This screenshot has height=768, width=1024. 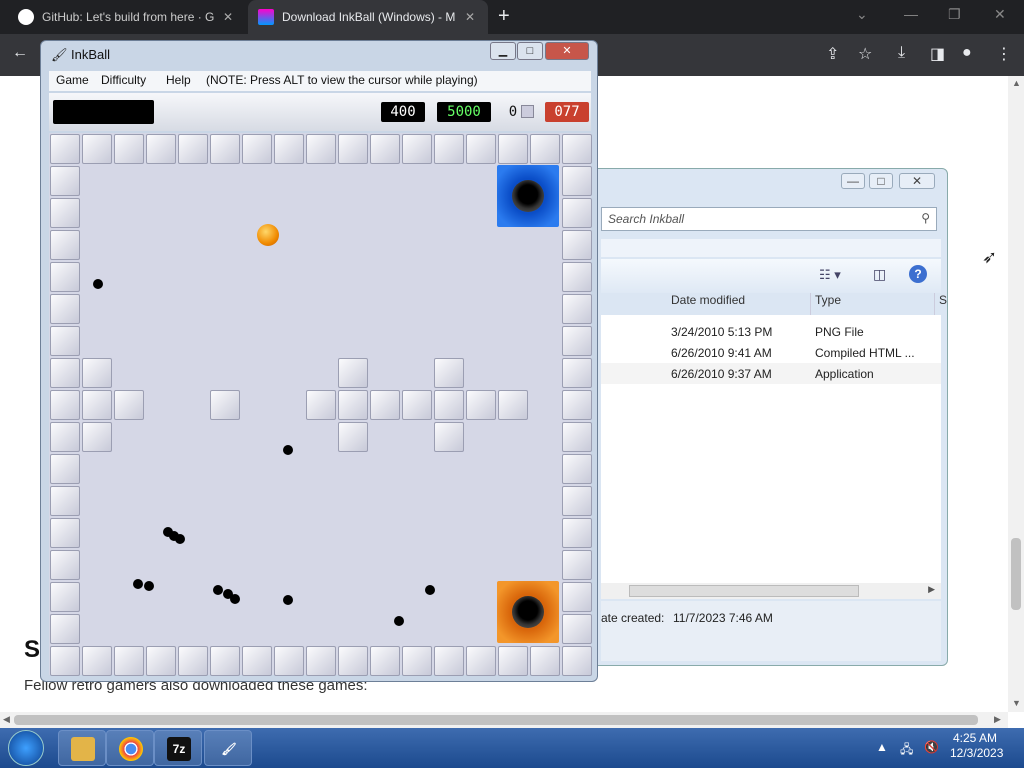 I want to click on menu-game: Game, so click(x=72, y=80).